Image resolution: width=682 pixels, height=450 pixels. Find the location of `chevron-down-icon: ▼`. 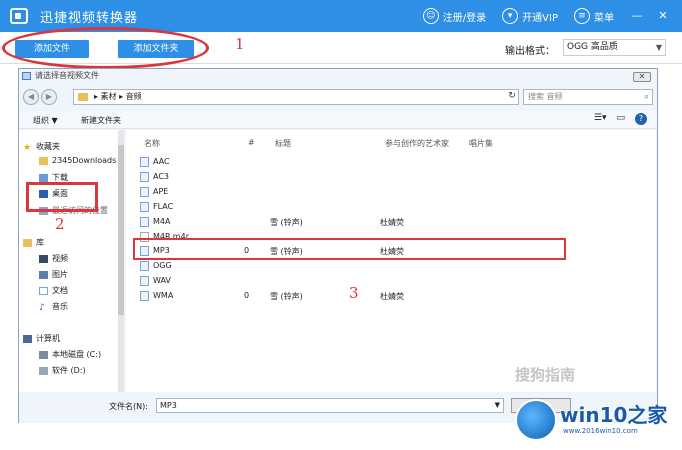

chevron-down-icon: ▼ is located at coordinates (497, 405).